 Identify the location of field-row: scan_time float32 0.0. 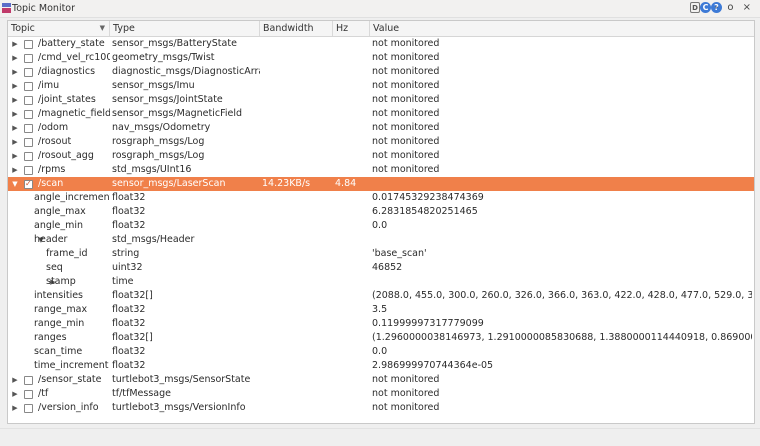
(381, 352).